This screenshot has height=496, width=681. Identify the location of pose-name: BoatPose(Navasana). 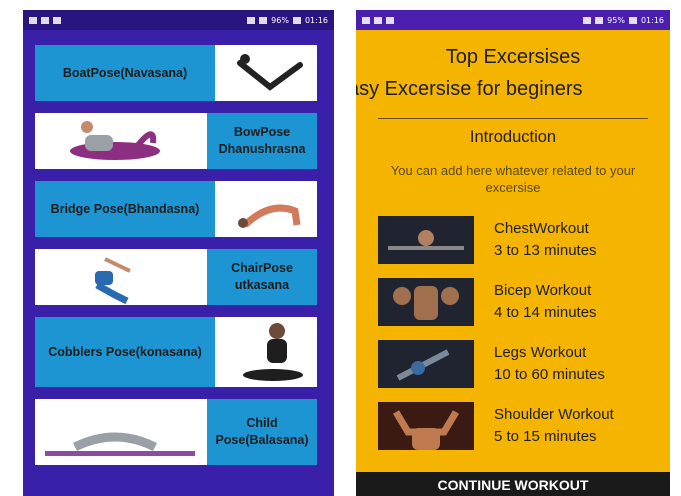
(125, 73).